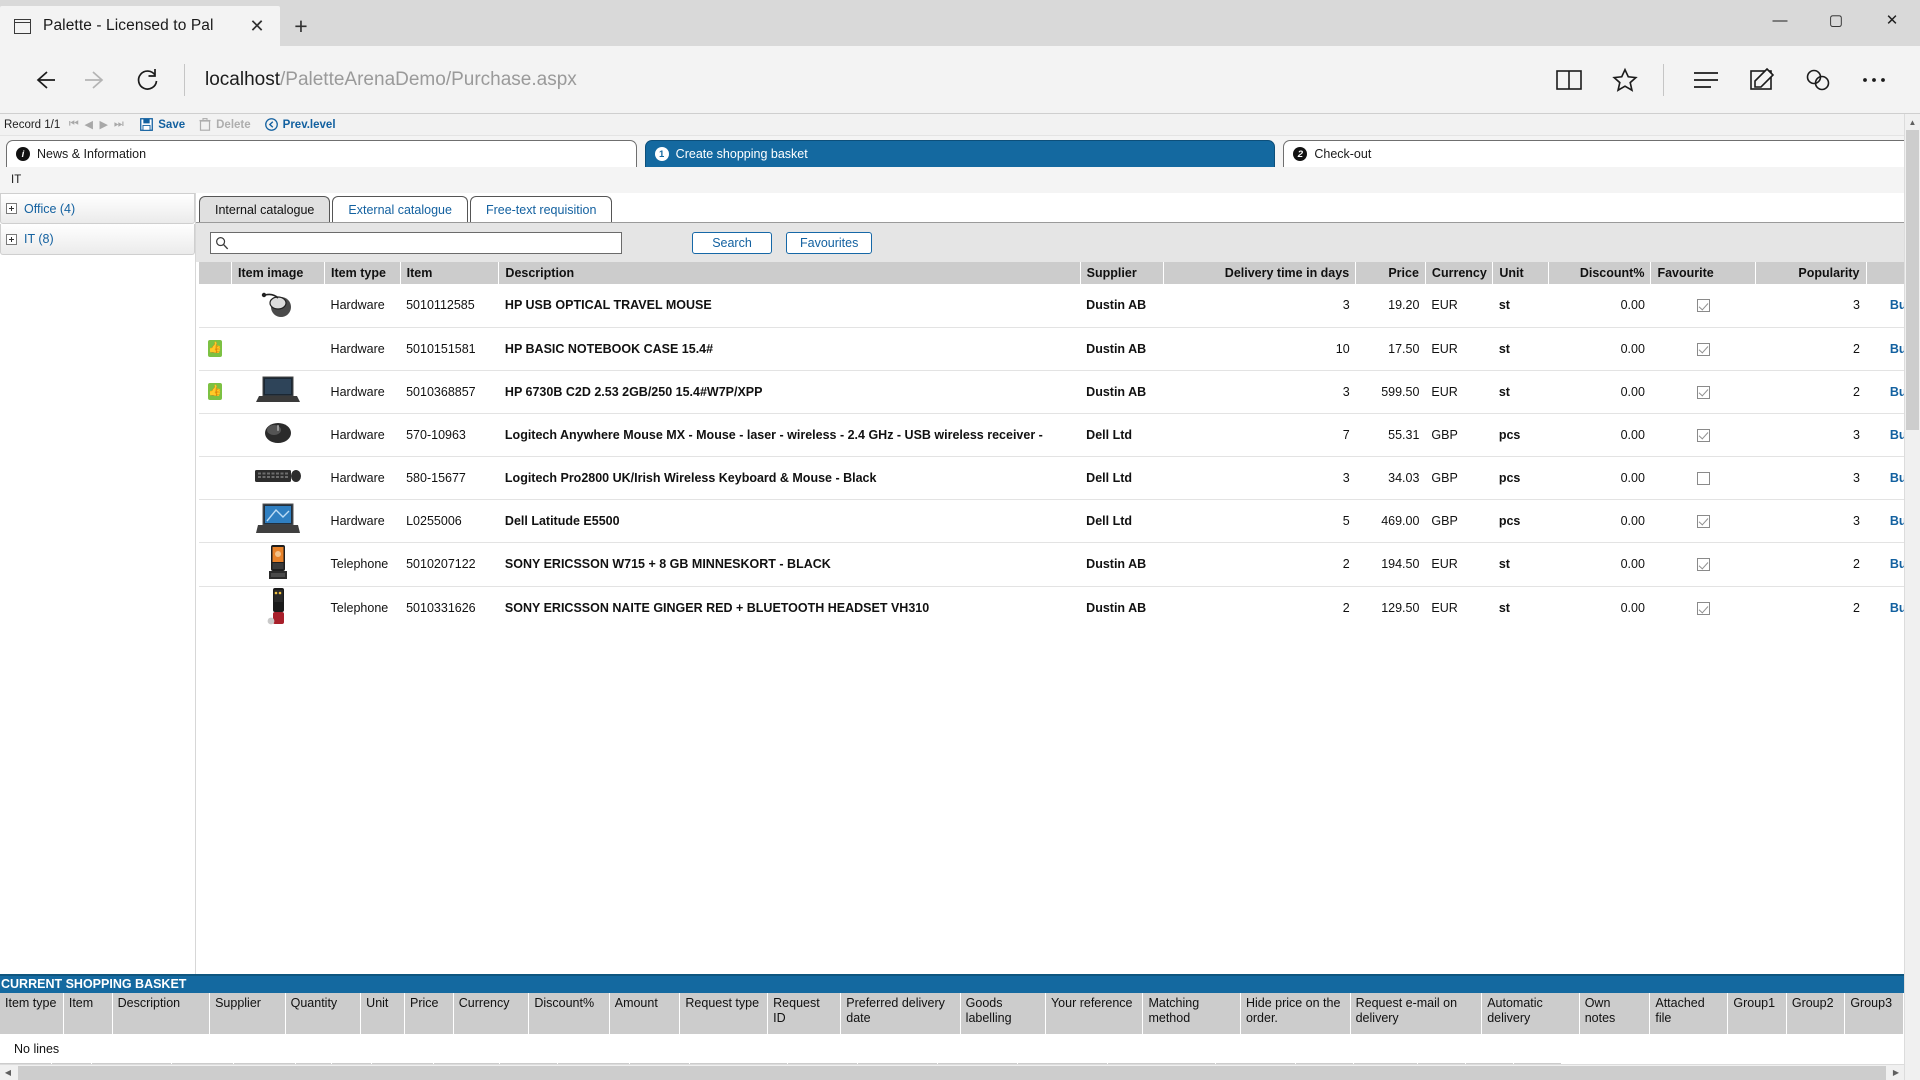 The height and width of the screenshot is (1080, 1920). What do you see at coordinates (1836, 20) in the screenshot?
I see `maximize-icon: ▢` at bounding box center [1836, 20].